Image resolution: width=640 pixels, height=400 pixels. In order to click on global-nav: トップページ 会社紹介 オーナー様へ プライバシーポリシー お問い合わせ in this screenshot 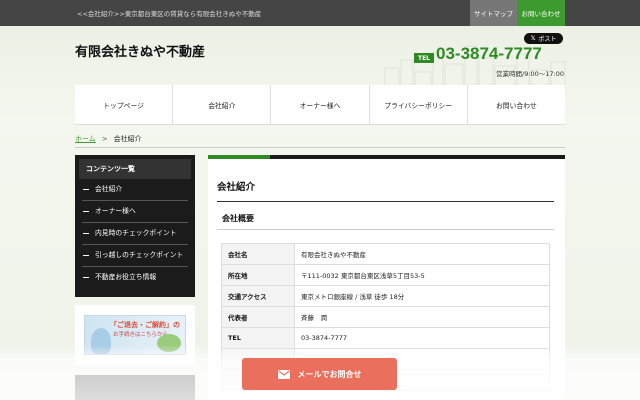, I will do `click(320, 105)`.